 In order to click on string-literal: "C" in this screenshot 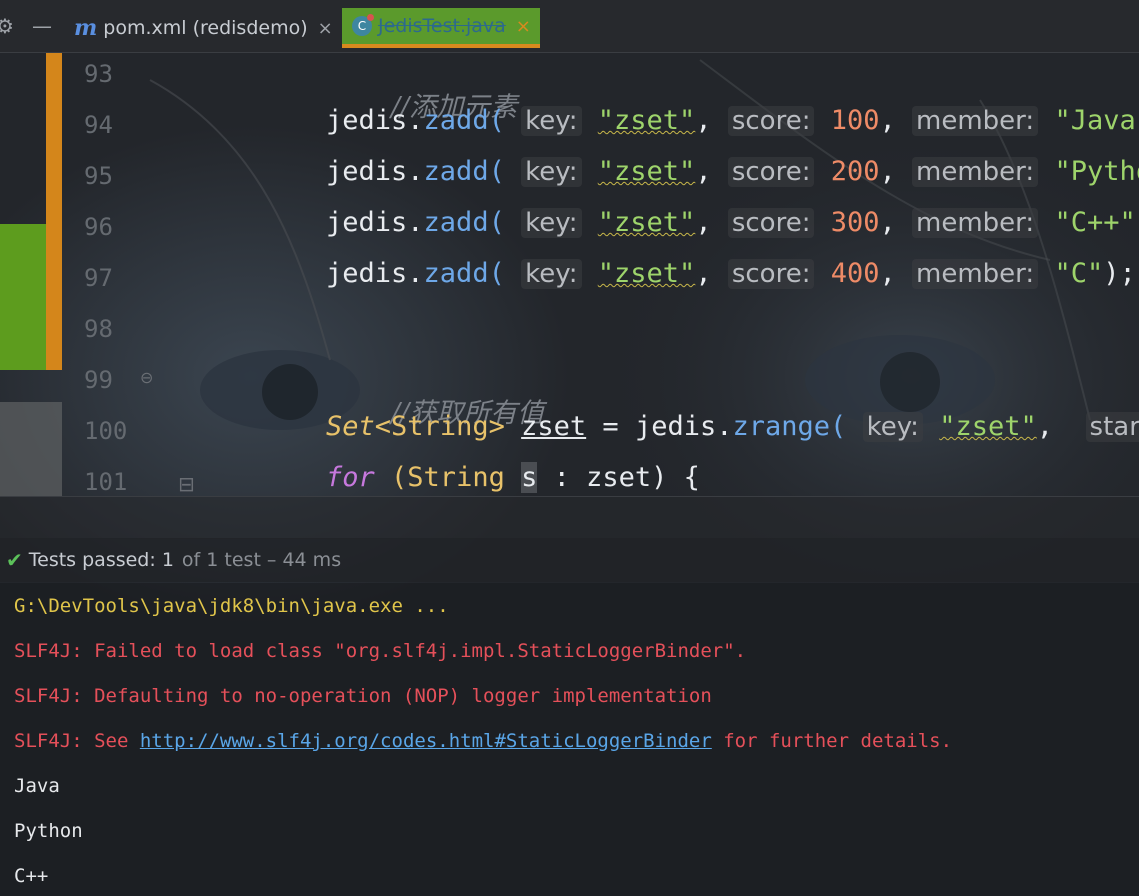, I will do `click(1079, 273)`.